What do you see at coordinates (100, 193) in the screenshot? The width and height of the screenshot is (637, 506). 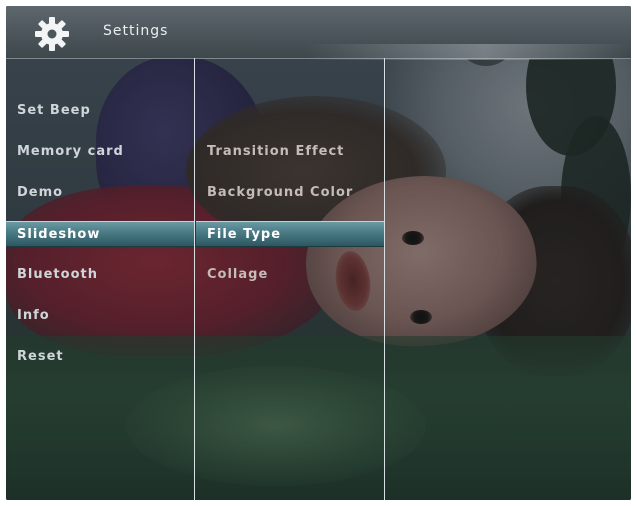 I see `menu-item-demo: Demo` at bounding box center [100, 193].